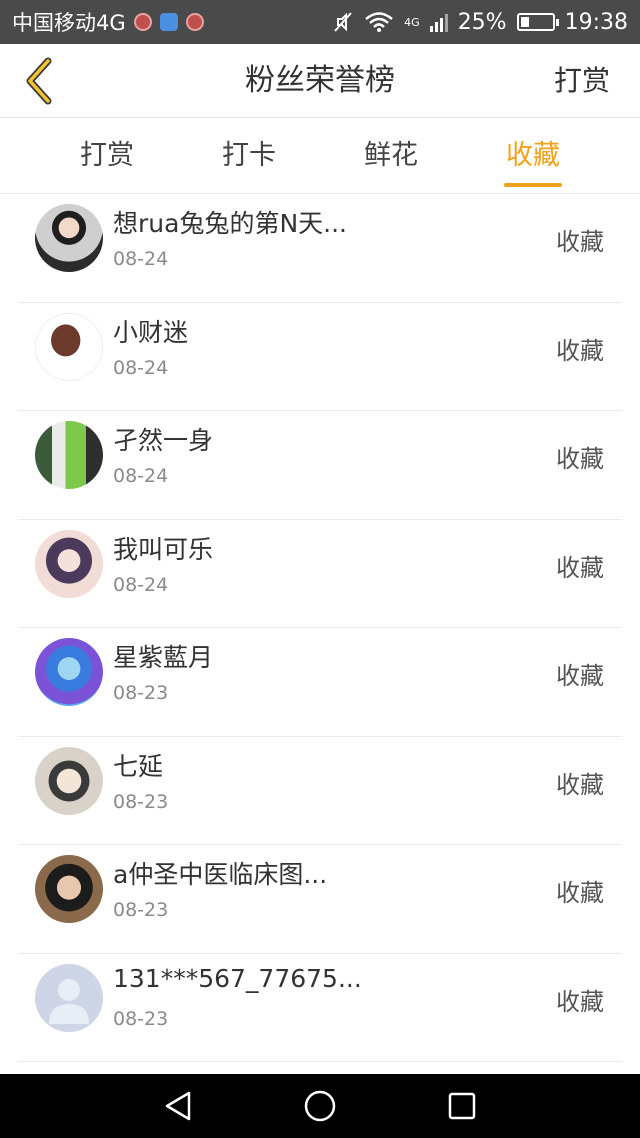 The width and height of the screenshot is (640, 1138). Describe the element at coordinates (537, 22) in the screenshot. I see `battery-icon` at that location.